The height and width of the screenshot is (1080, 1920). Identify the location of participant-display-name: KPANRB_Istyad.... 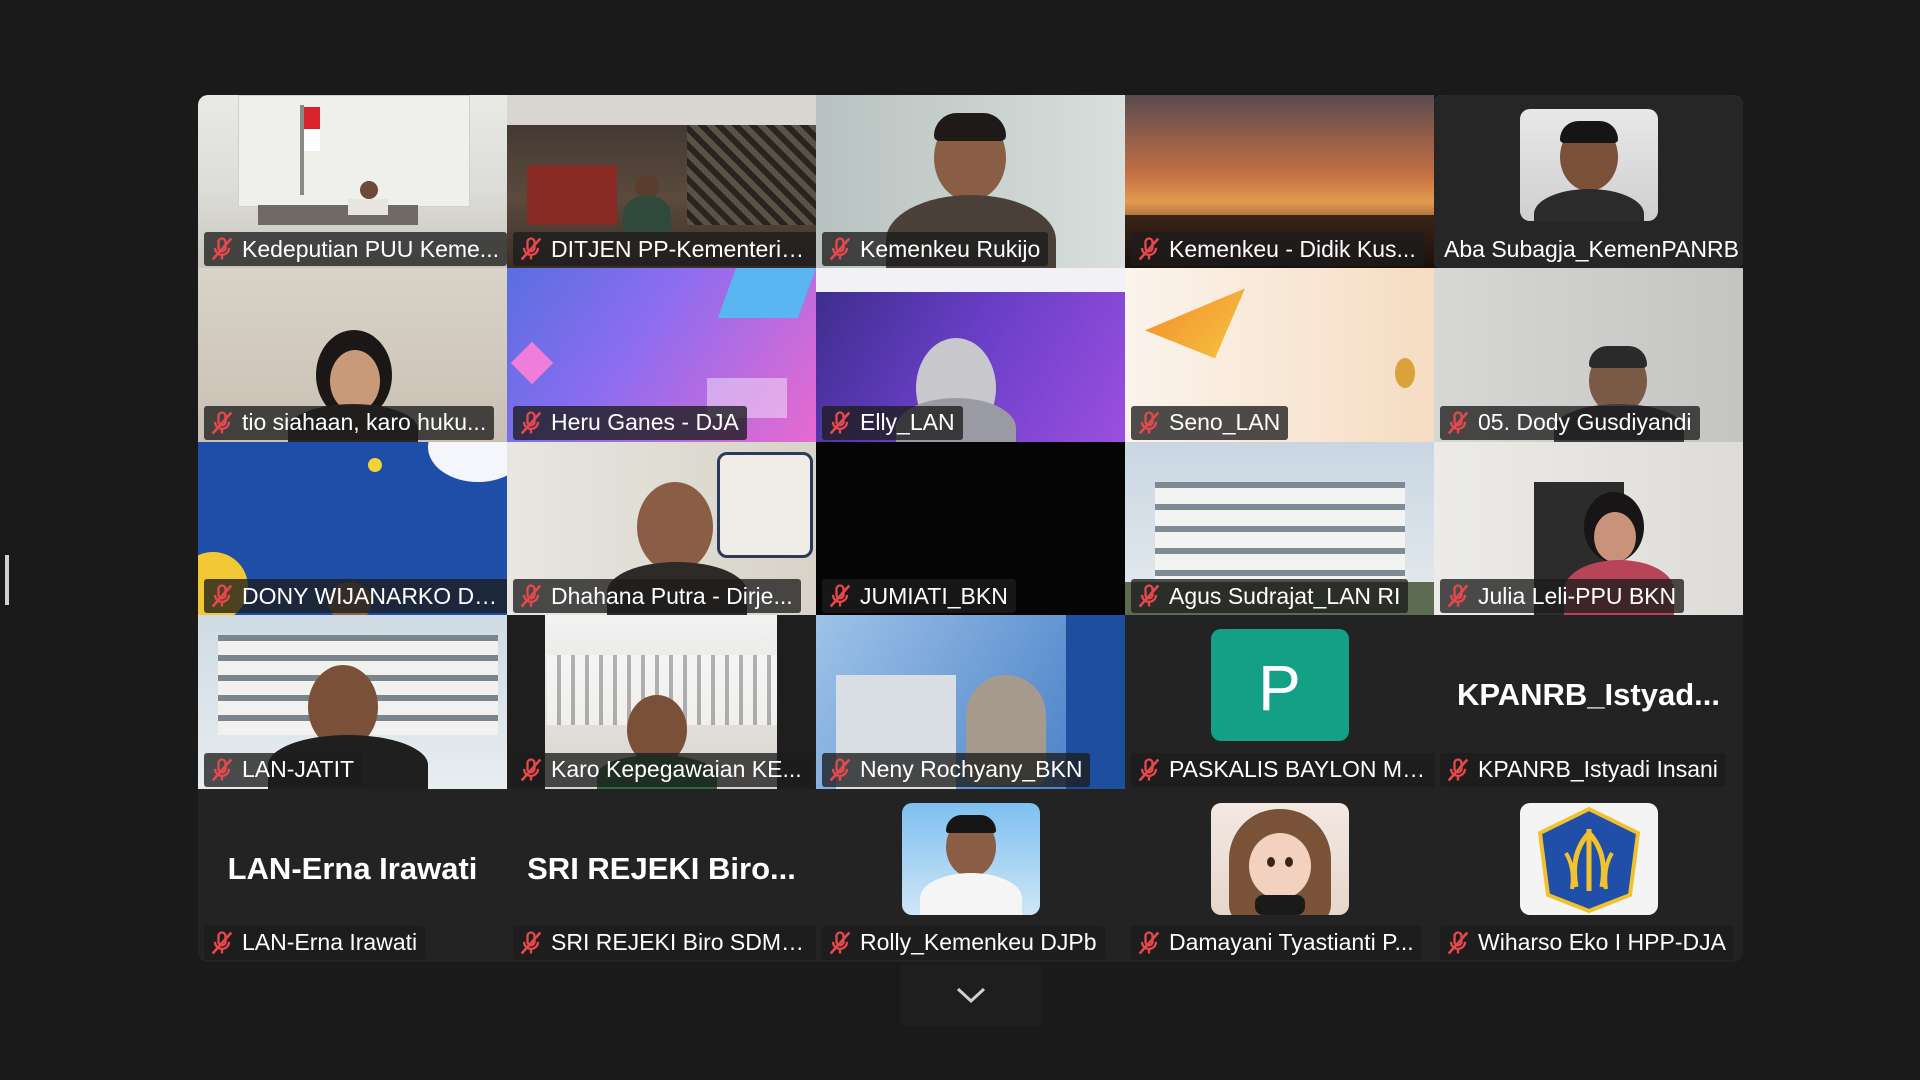
(1588, 695).